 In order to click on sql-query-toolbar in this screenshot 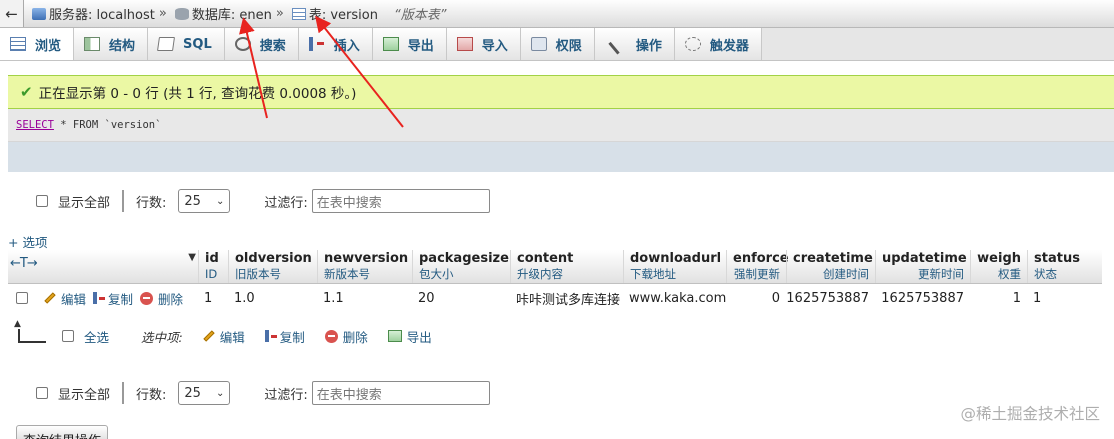, I will do `click(561, 157)`.